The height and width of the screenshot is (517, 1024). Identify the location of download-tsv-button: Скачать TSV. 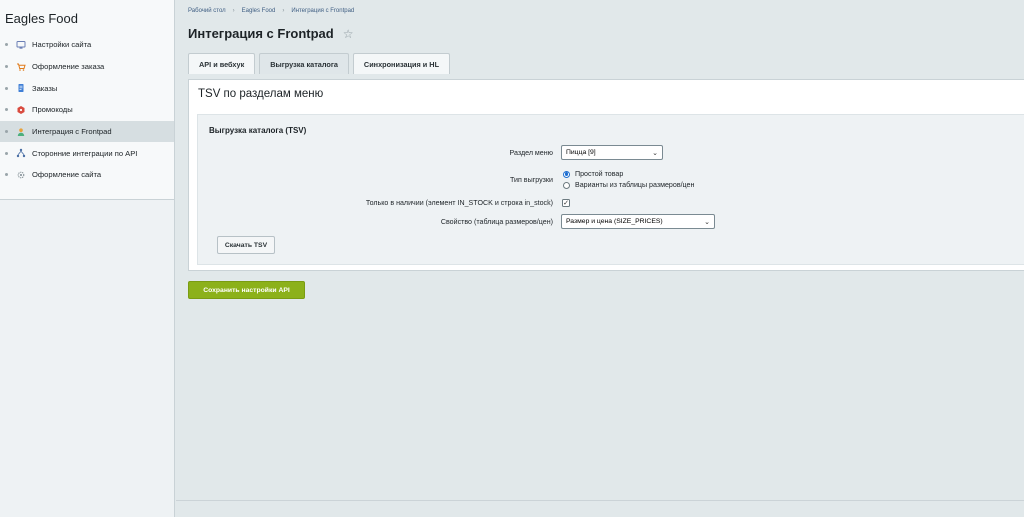
(246, 245).